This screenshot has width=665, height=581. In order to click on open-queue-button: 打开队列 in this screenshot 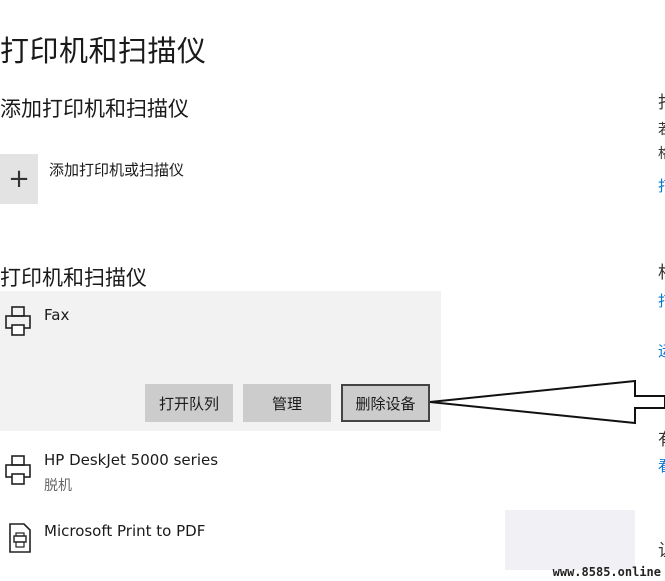, I will do `click(189, 403)`.